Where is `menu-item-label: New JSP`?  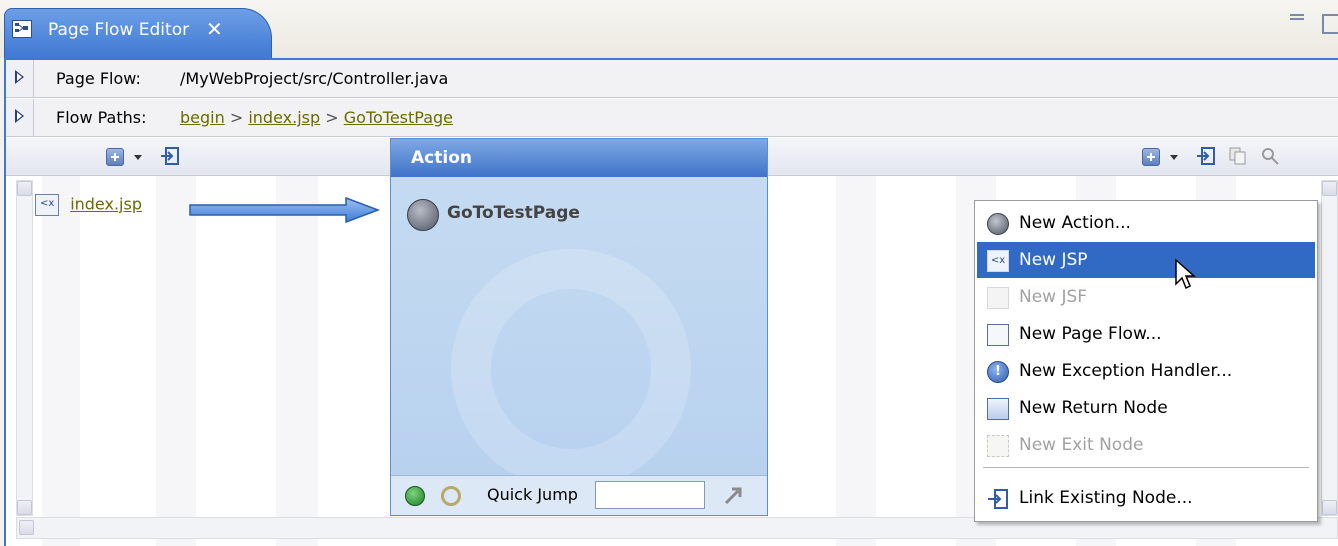 menu-item-label: New JSP is located at coordinates (1053, 260).